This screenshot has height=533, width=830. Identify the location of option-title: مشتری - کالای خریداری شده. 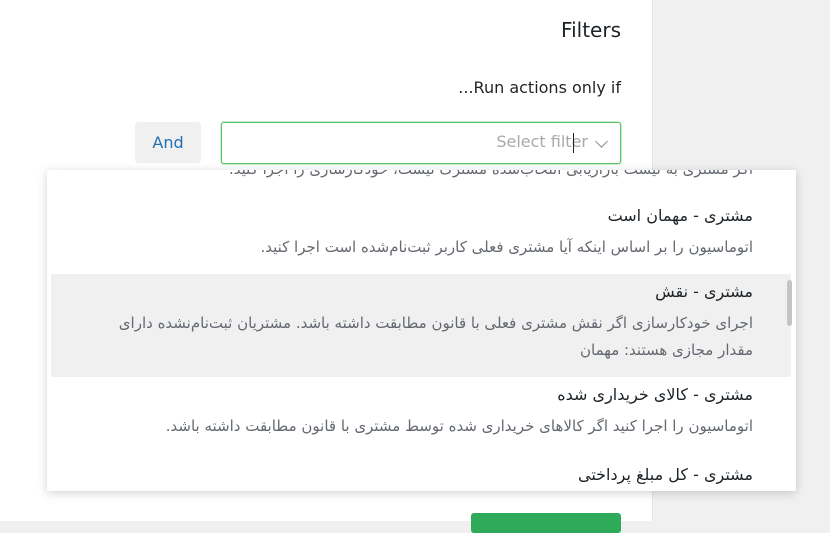
(655, 394).